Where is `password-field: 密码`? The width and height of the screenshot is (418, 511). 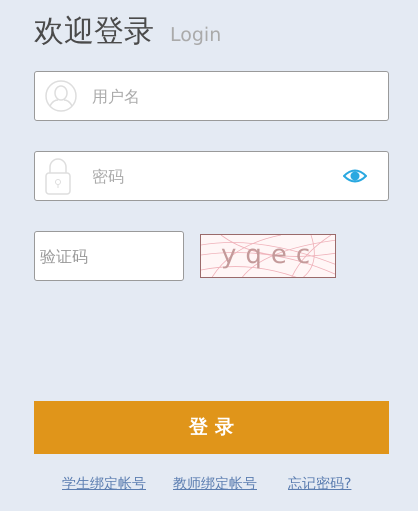 password-field: 密码 is located at coordinates (211, 176).